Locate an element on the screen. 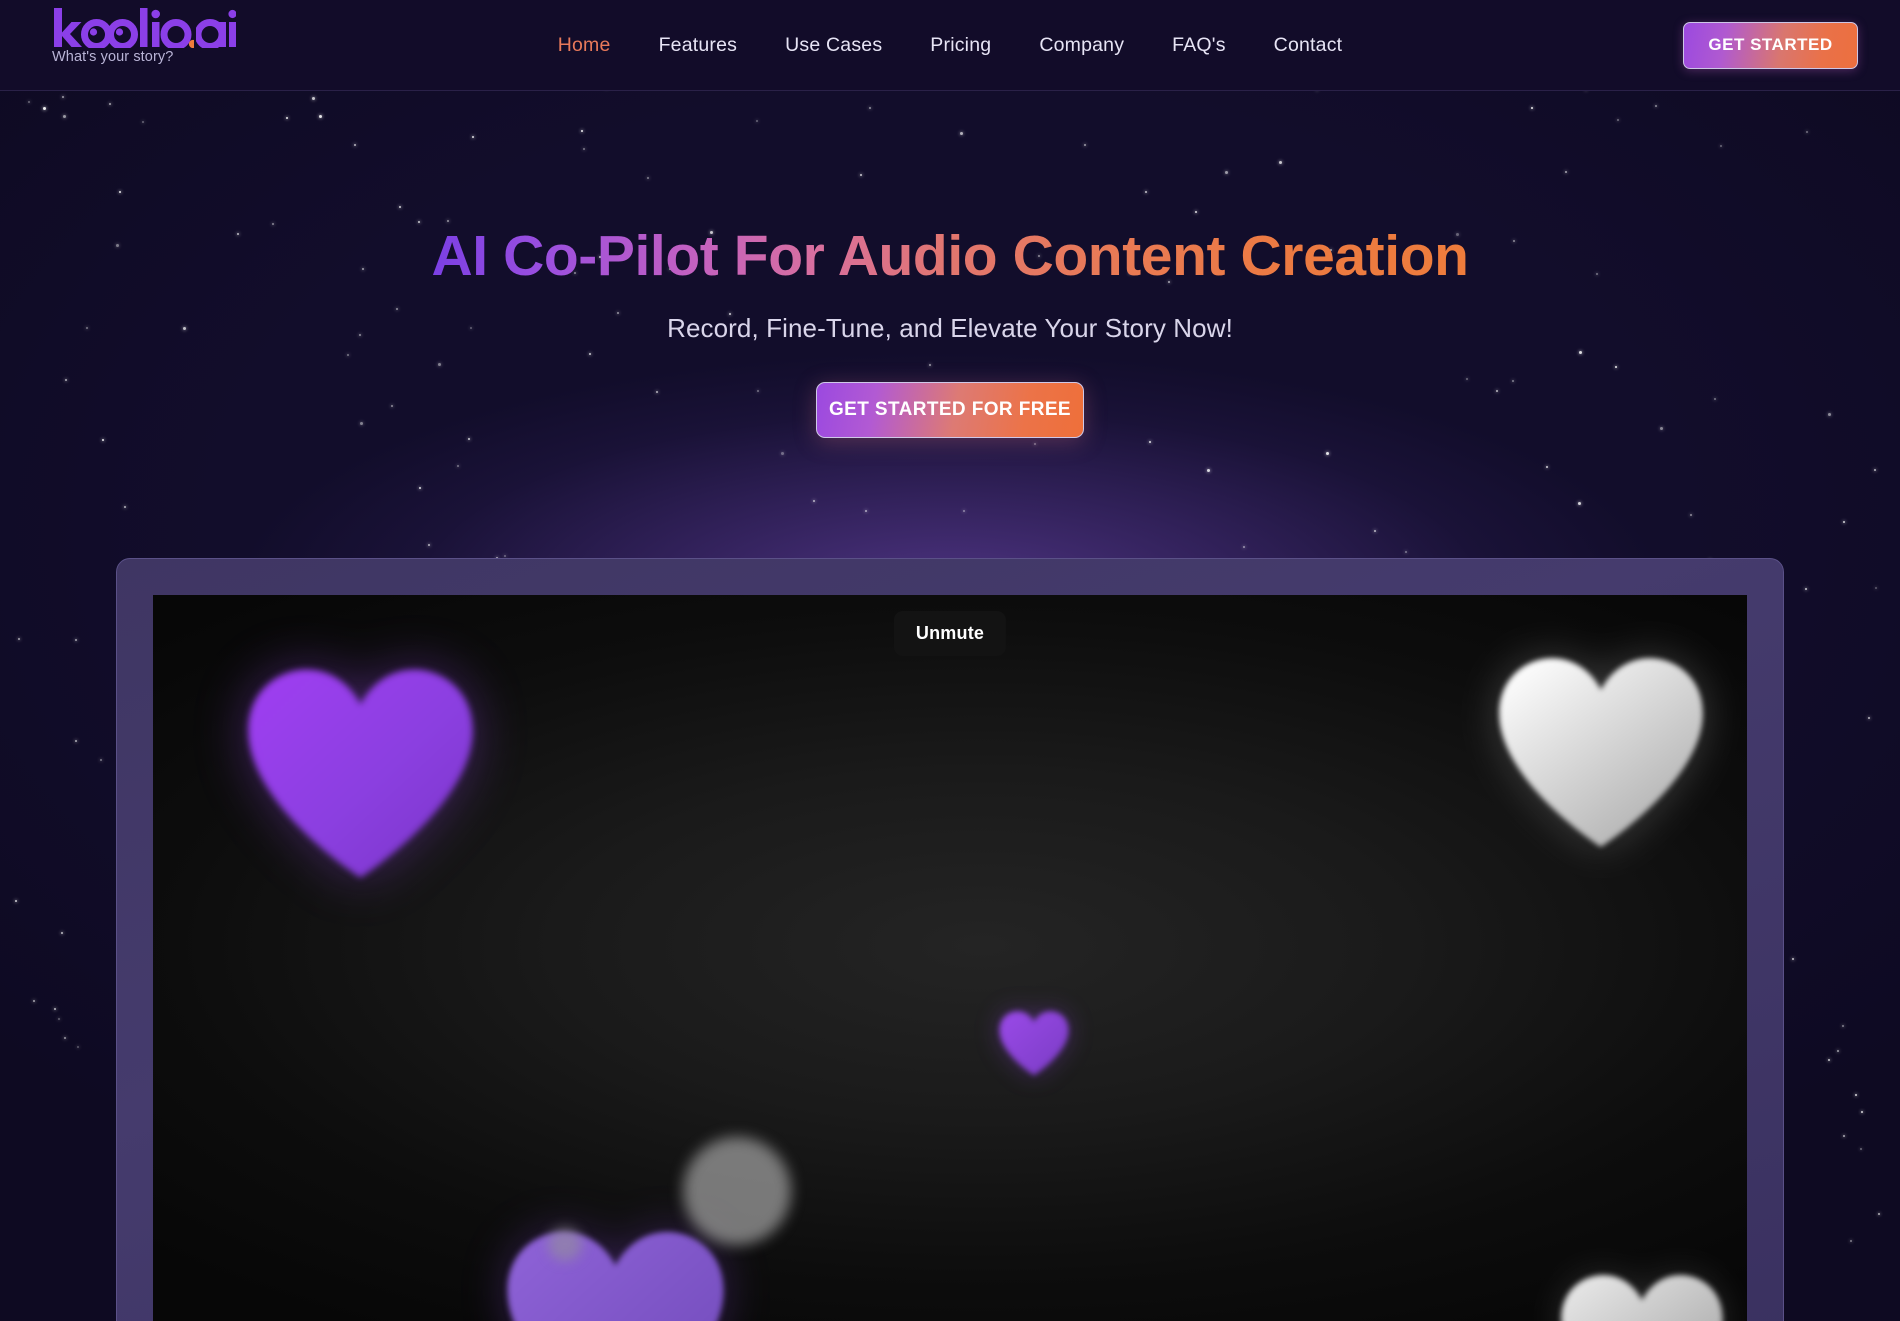  nav-item-home: Home is located at coordinates (584, 45).